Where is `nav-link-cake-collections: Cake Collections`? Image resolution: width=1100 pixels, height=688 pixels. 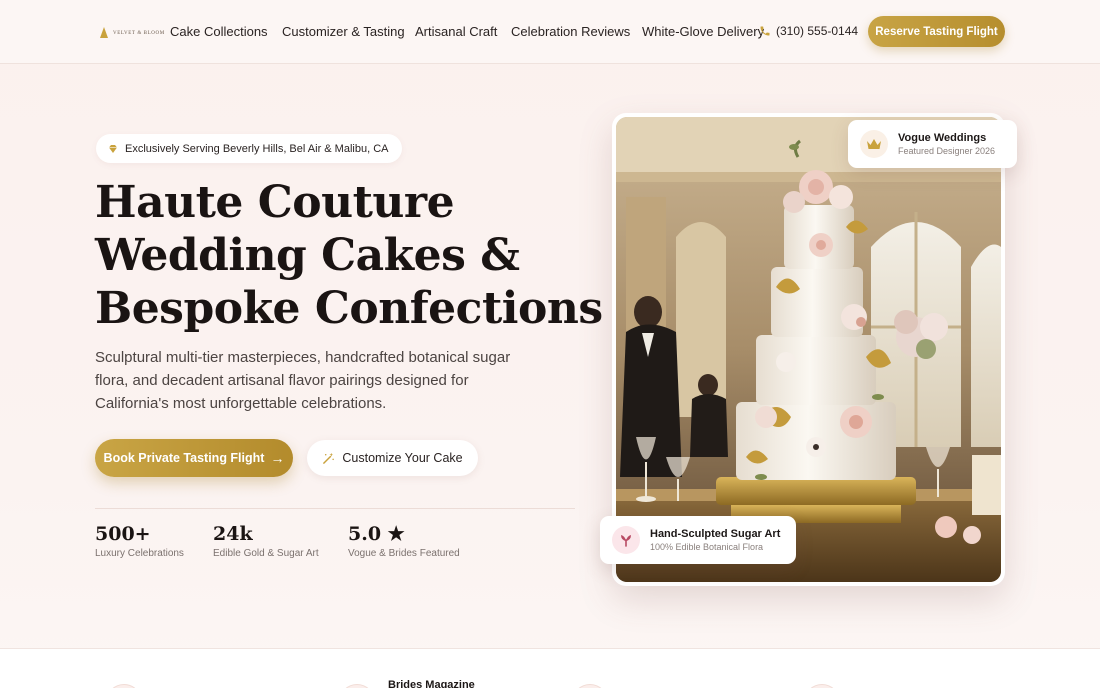
nav-link-cake-collections: Cake Collections is located at coordinates (219, 31).